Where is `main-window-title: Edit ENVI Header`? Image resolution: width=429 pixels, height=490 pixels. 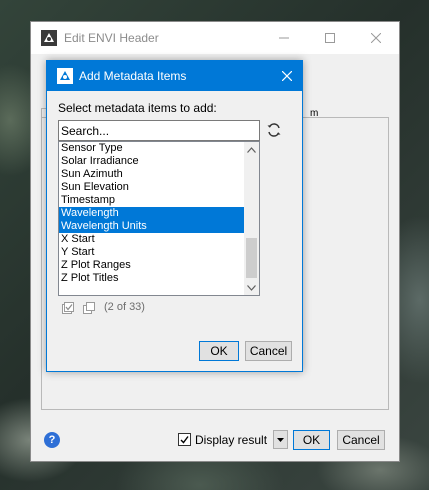 main-window-title: Edit ENVI Header is located at coordinates (111, 38).